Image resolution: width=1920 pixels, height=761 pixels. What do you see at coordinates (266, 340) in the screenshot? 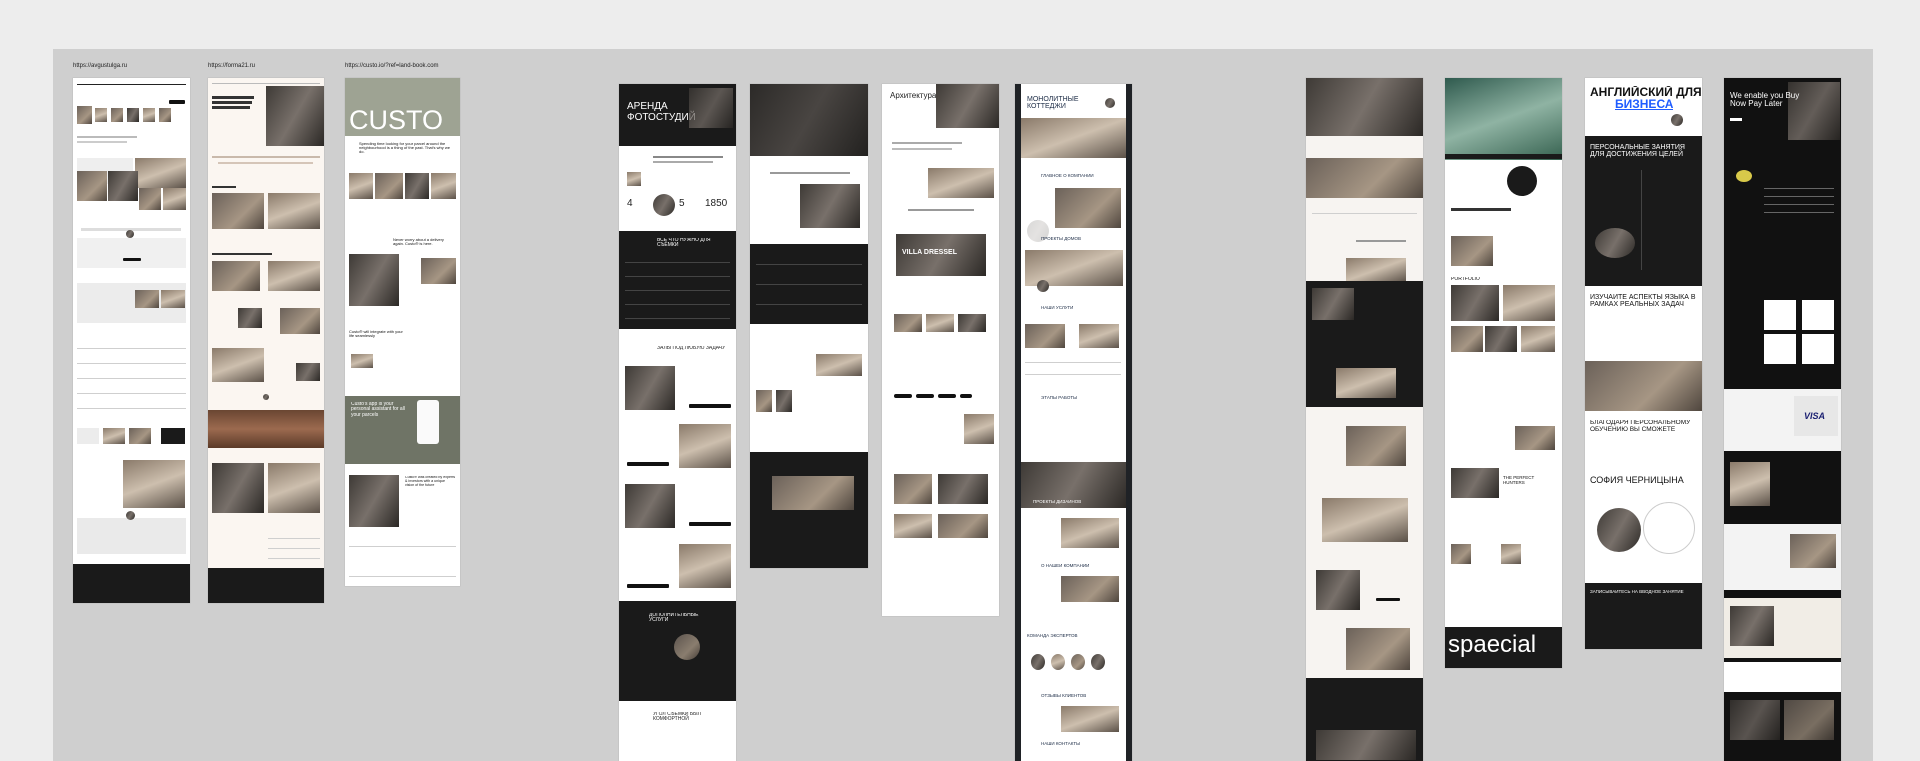
I see `frame-forma21` at bounding box center [266, 340].